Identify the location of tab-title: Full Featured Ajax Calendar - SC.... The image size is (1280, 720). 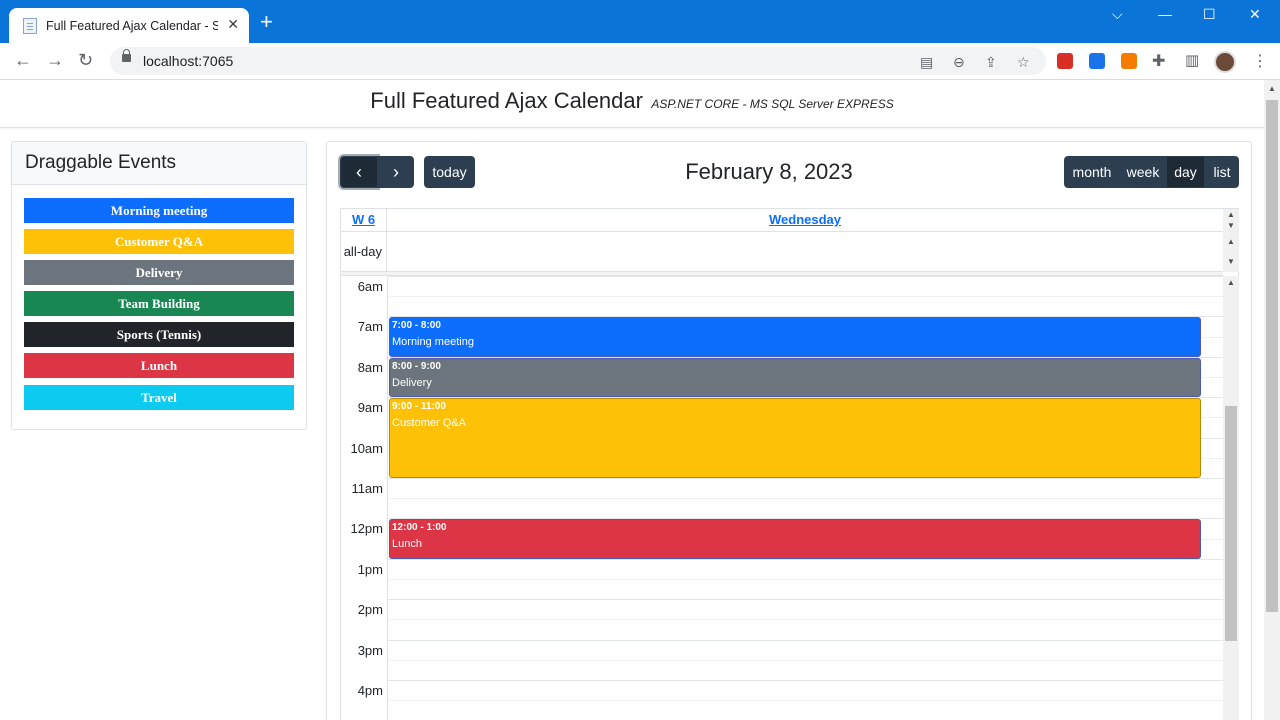
(132, 25).